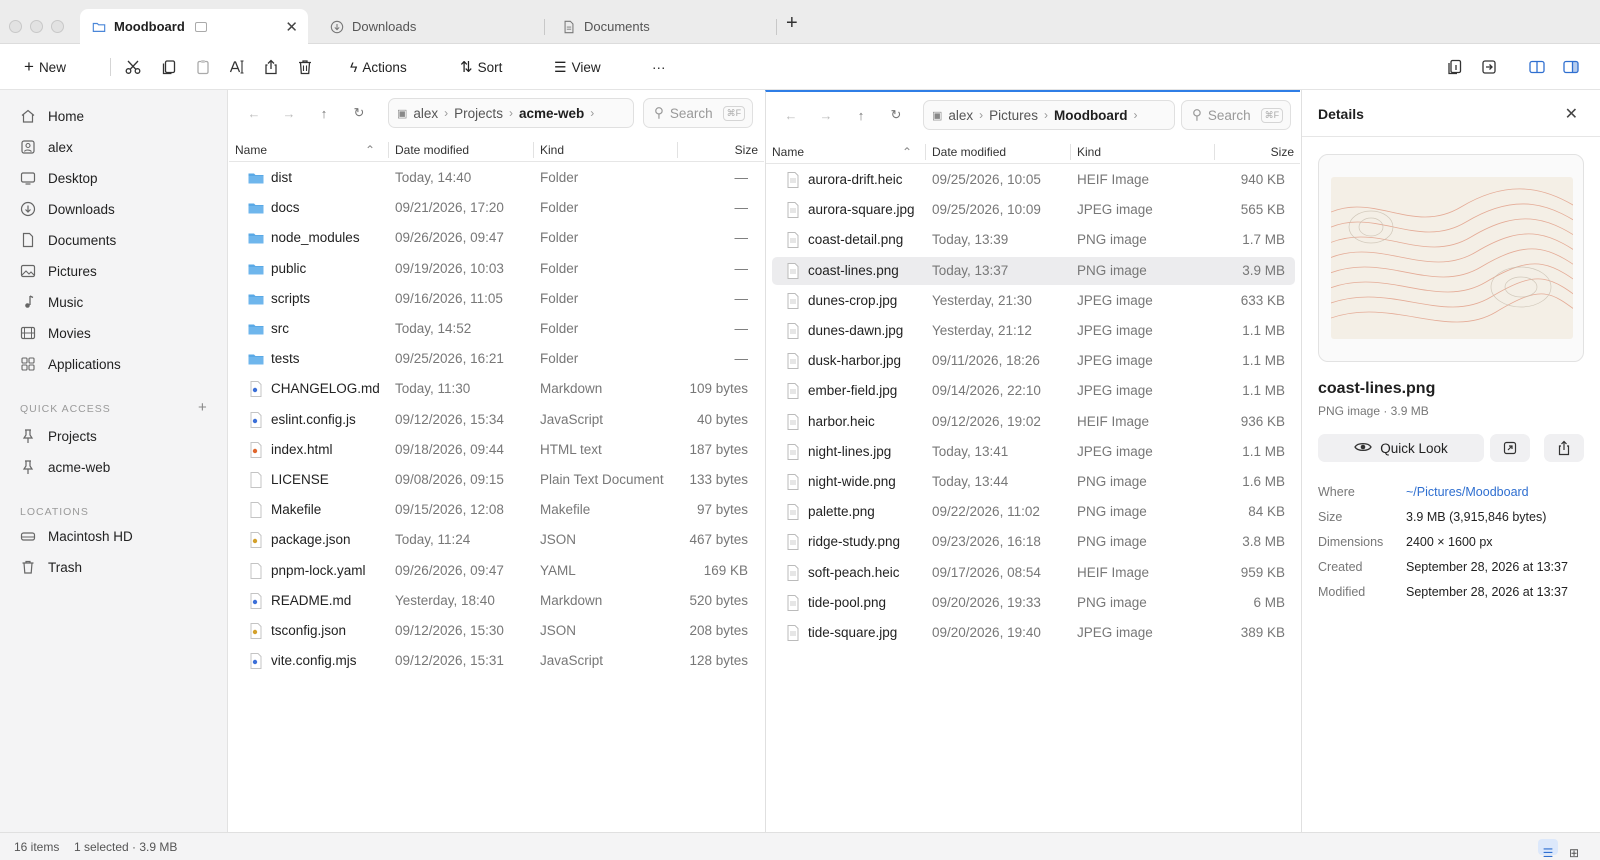 The width and height of the screenshot is (1600, 860). Describe the element at coordinates (1013, 115) in the screenshot. I see `breadcrumb-item: Pictures` at that location.